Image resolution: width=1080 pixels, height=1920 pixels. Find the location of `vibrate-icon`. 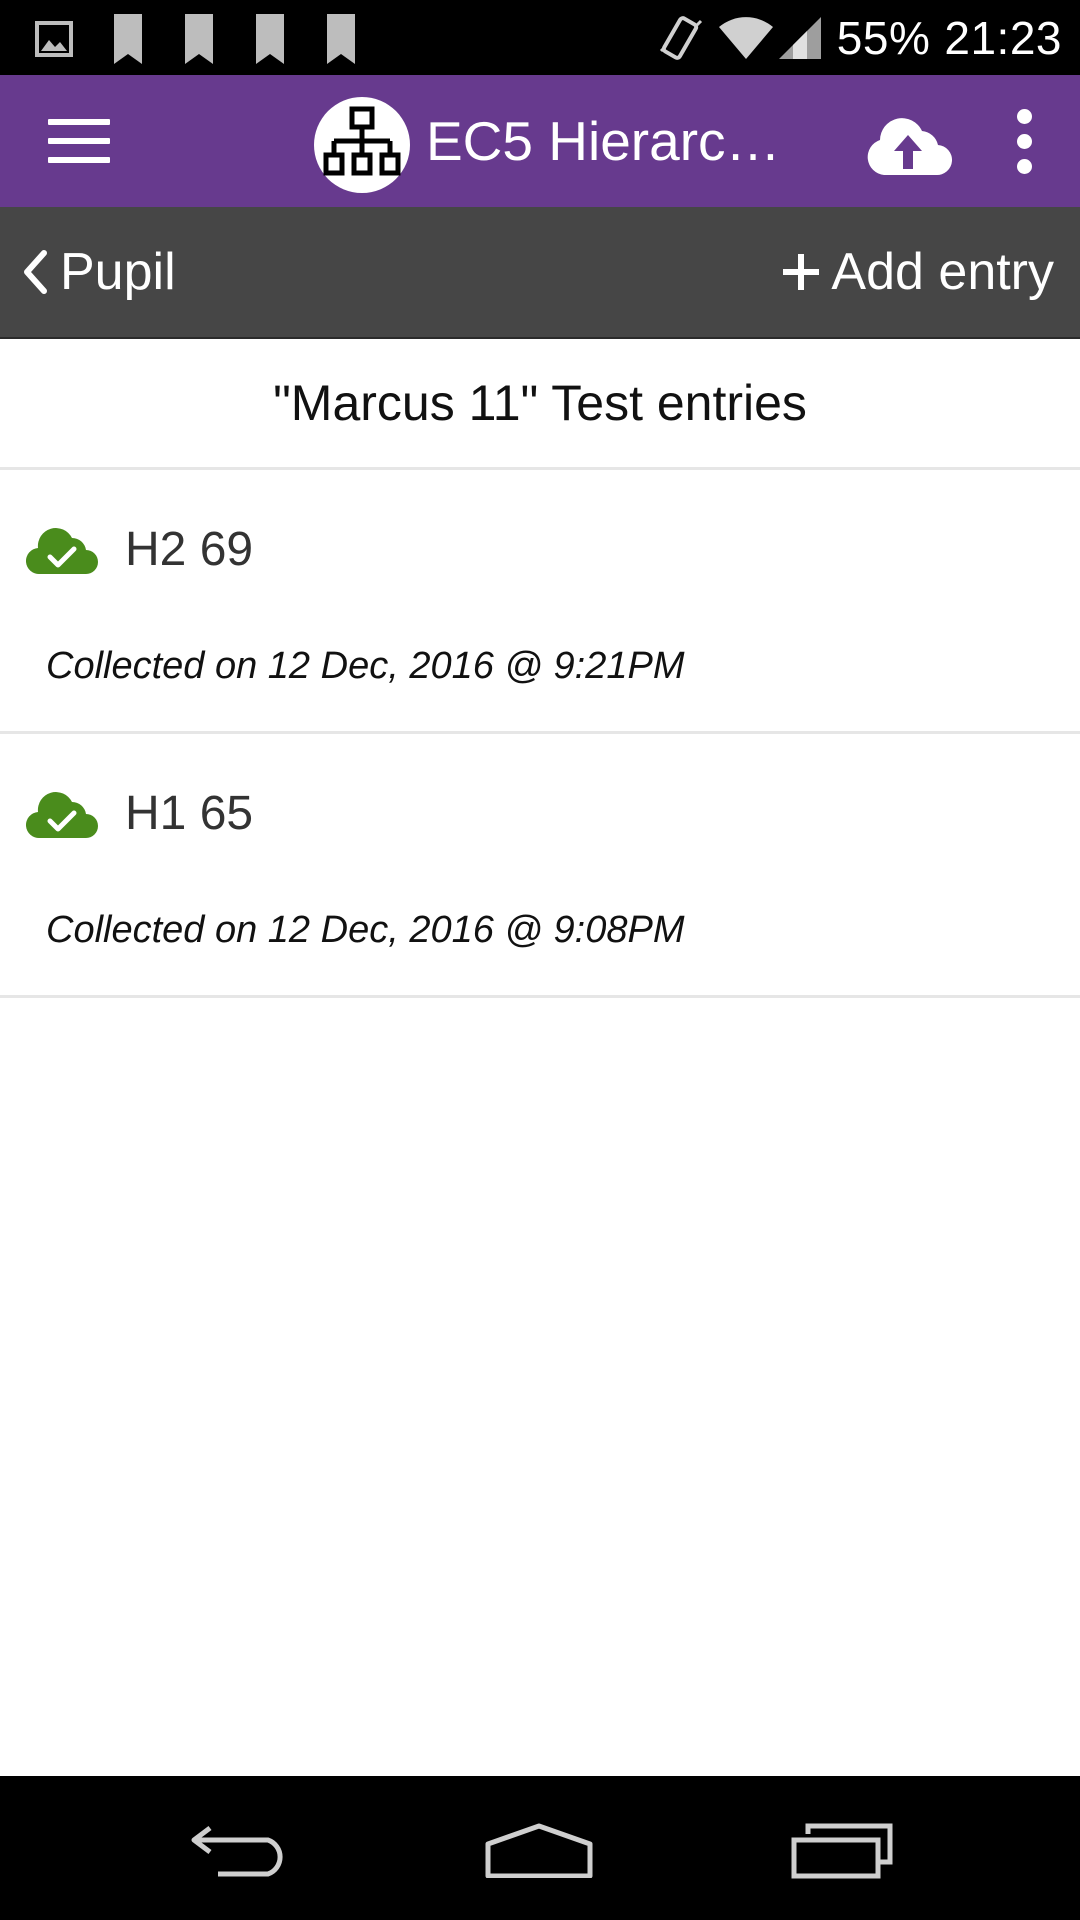

vibrate-icon is located at coordinates (680, 37).